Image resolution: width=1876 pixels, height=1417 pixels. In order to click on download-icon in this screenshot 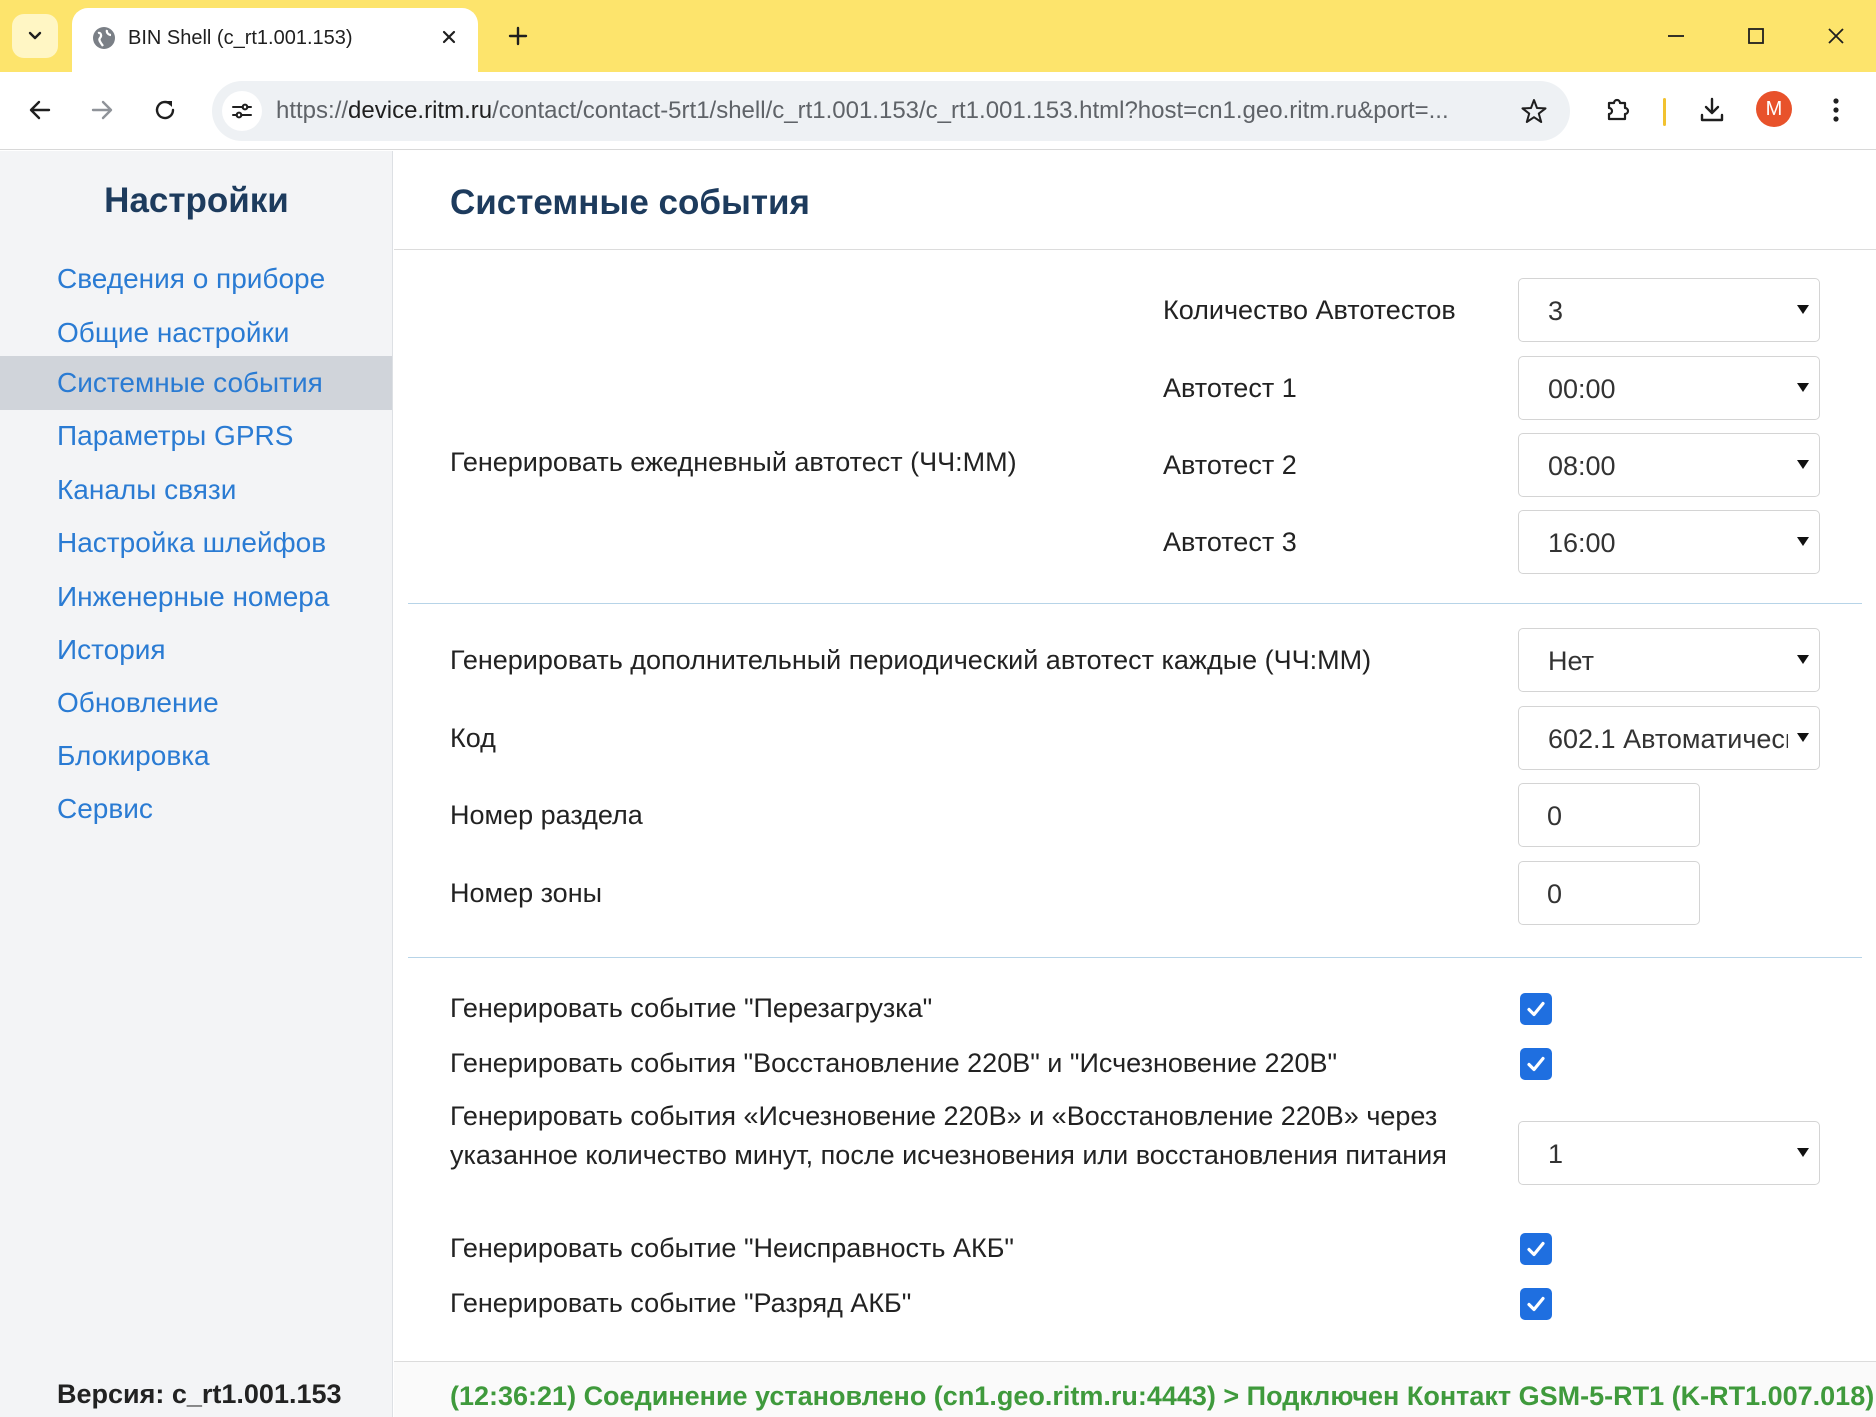, I will do `click(1712, 109)`.